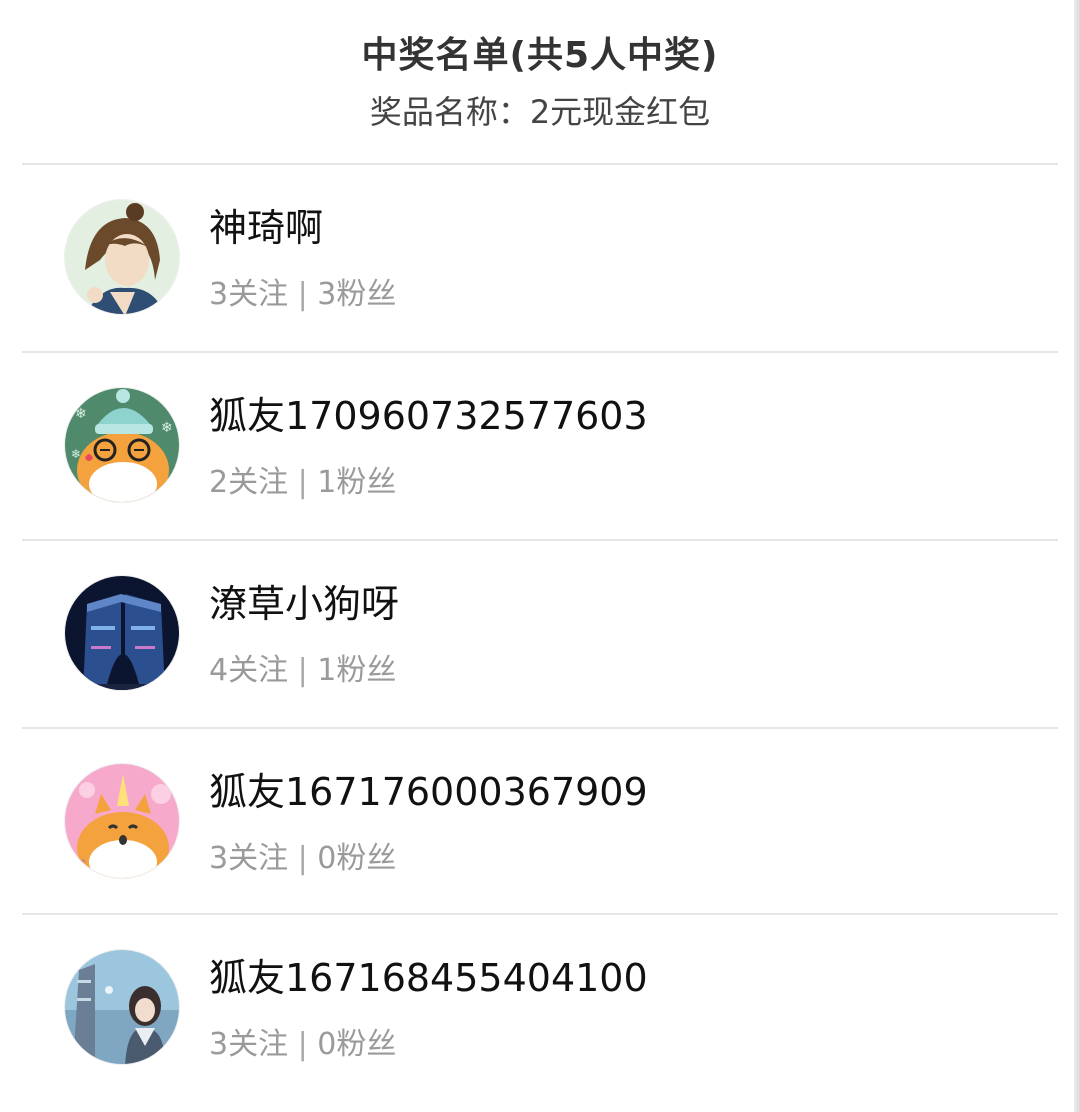 This screenshot has height=1112, width=1080. Describe the element at coordinates (540, 112) in the screenshot. I see `prize-name: 奖品名称：2元现金红包` at that location.